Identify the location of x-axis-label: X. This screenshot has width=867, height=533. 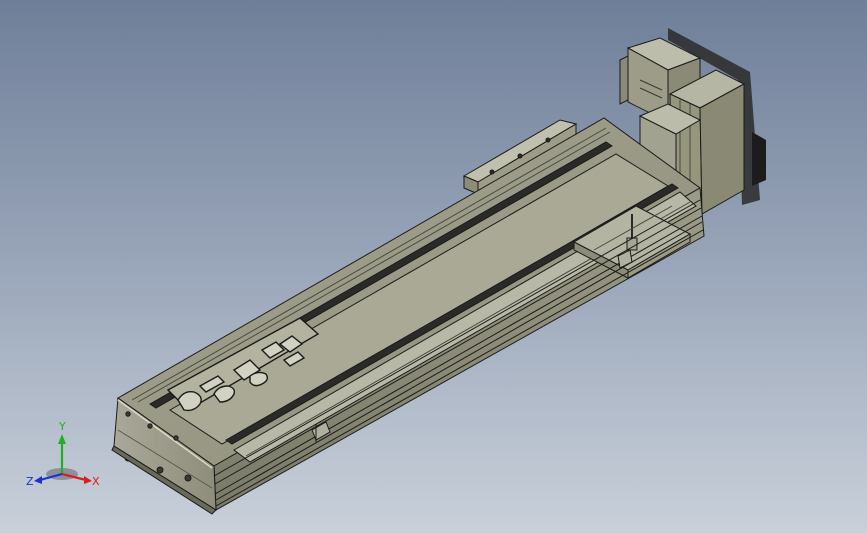
(96, 481).